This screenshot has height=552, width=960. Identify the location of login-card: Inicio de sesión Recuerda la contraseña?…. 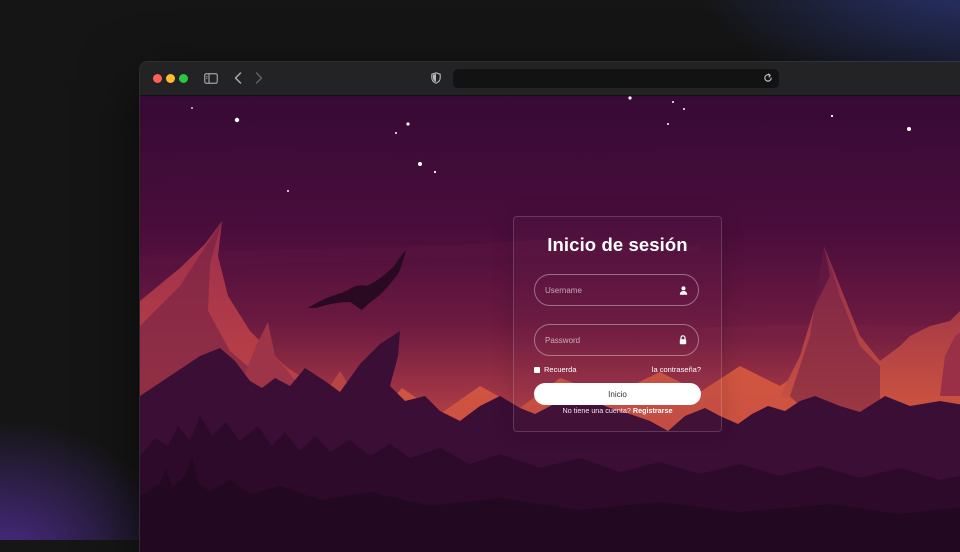
(617, 324).